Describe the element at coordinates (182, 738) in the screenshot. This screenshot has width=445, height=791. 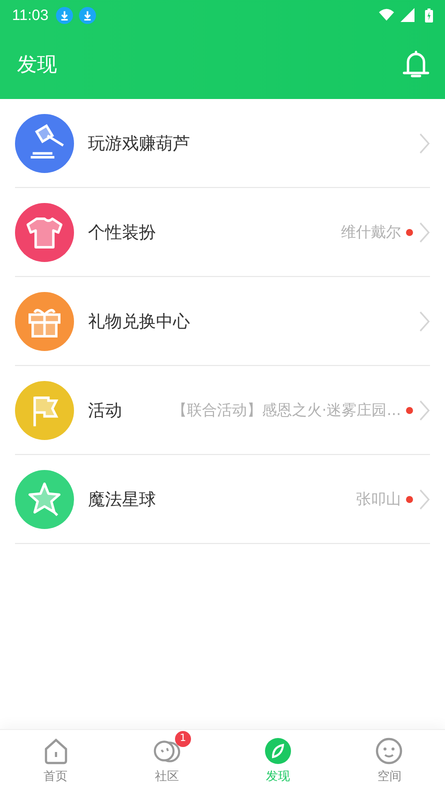
I see `count-badge: 1` at that location.